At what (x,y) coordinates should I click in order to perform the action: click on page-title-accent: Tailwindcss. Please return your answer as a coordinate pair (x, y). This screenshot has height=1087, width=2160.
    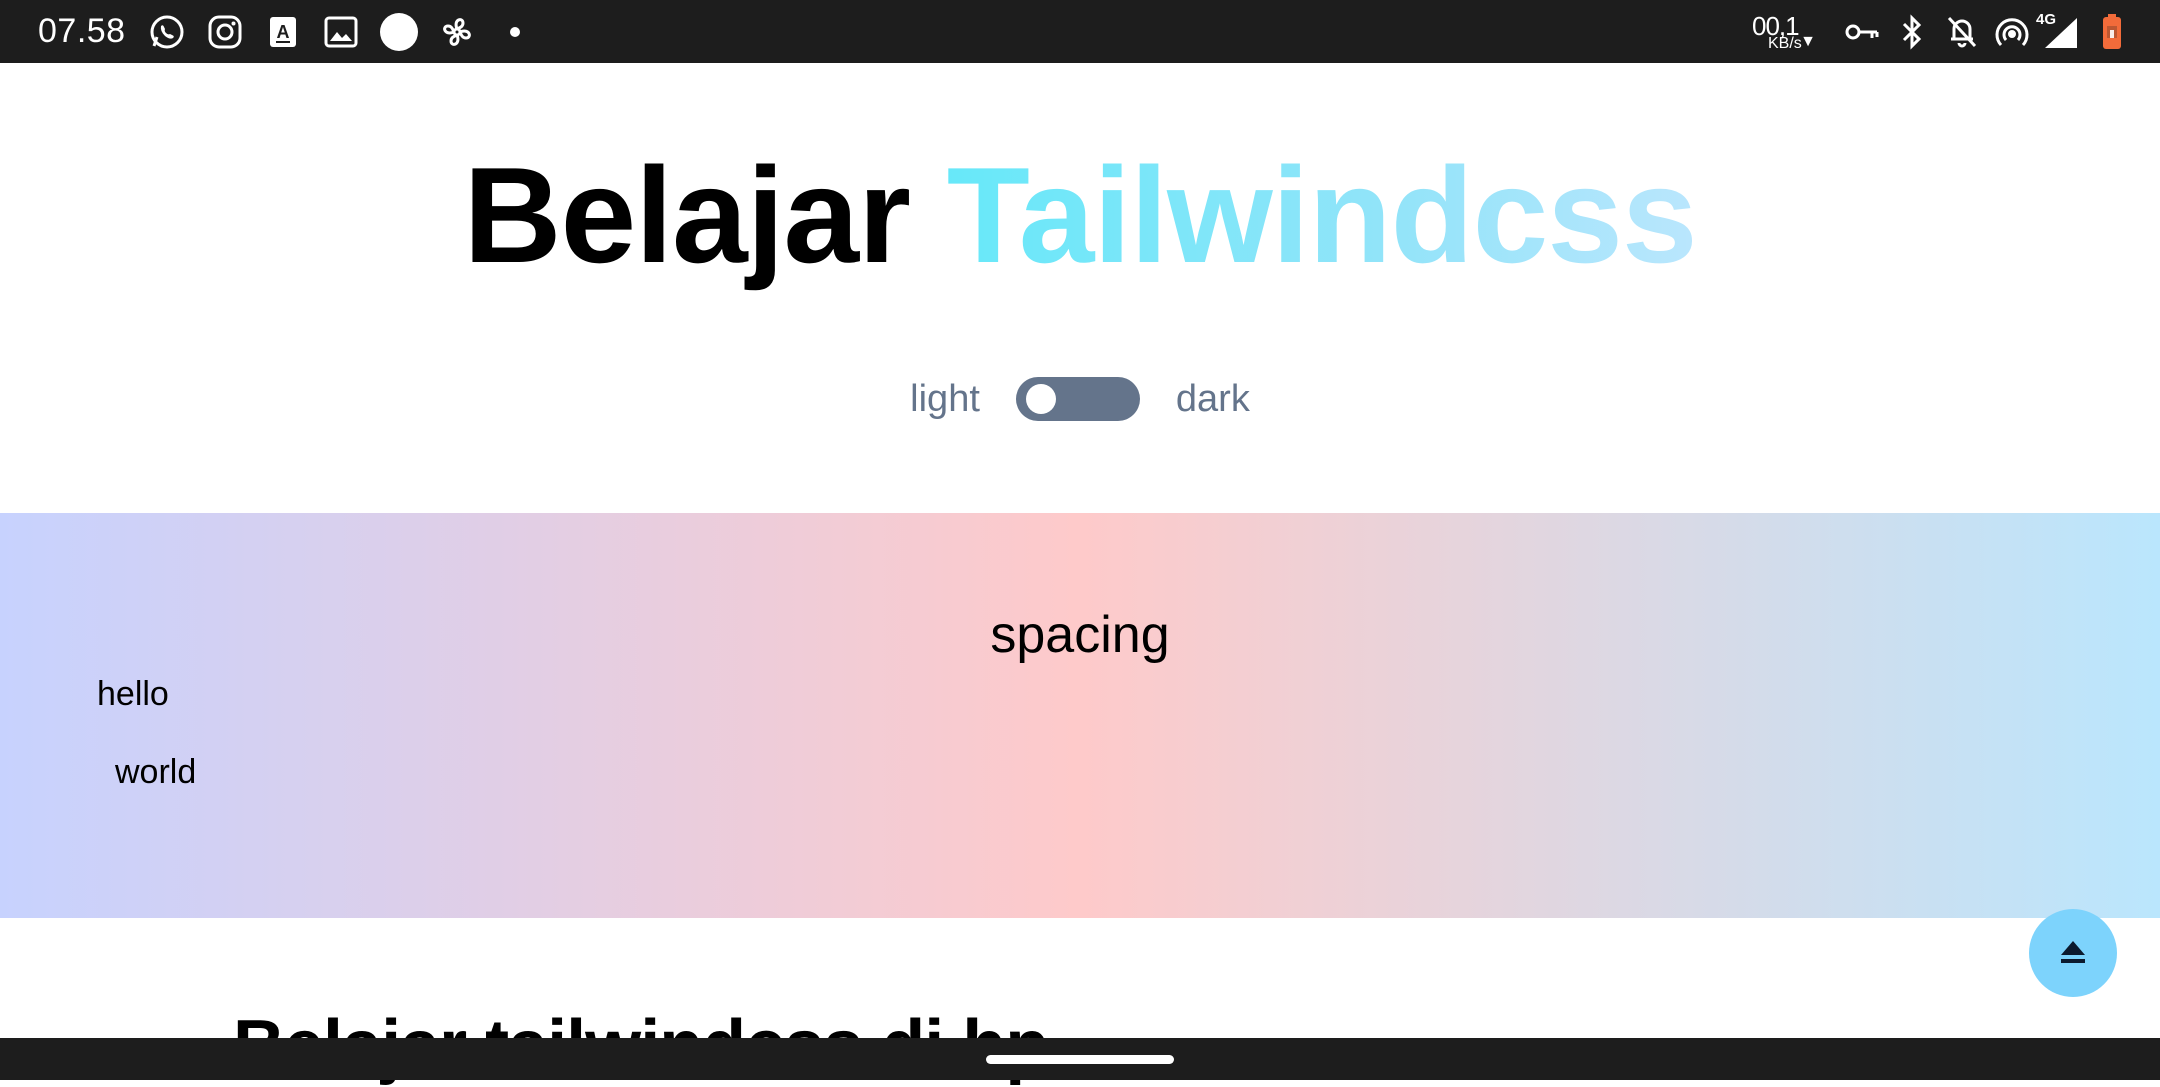
    Looking at the image, I should click on (1322, 215).